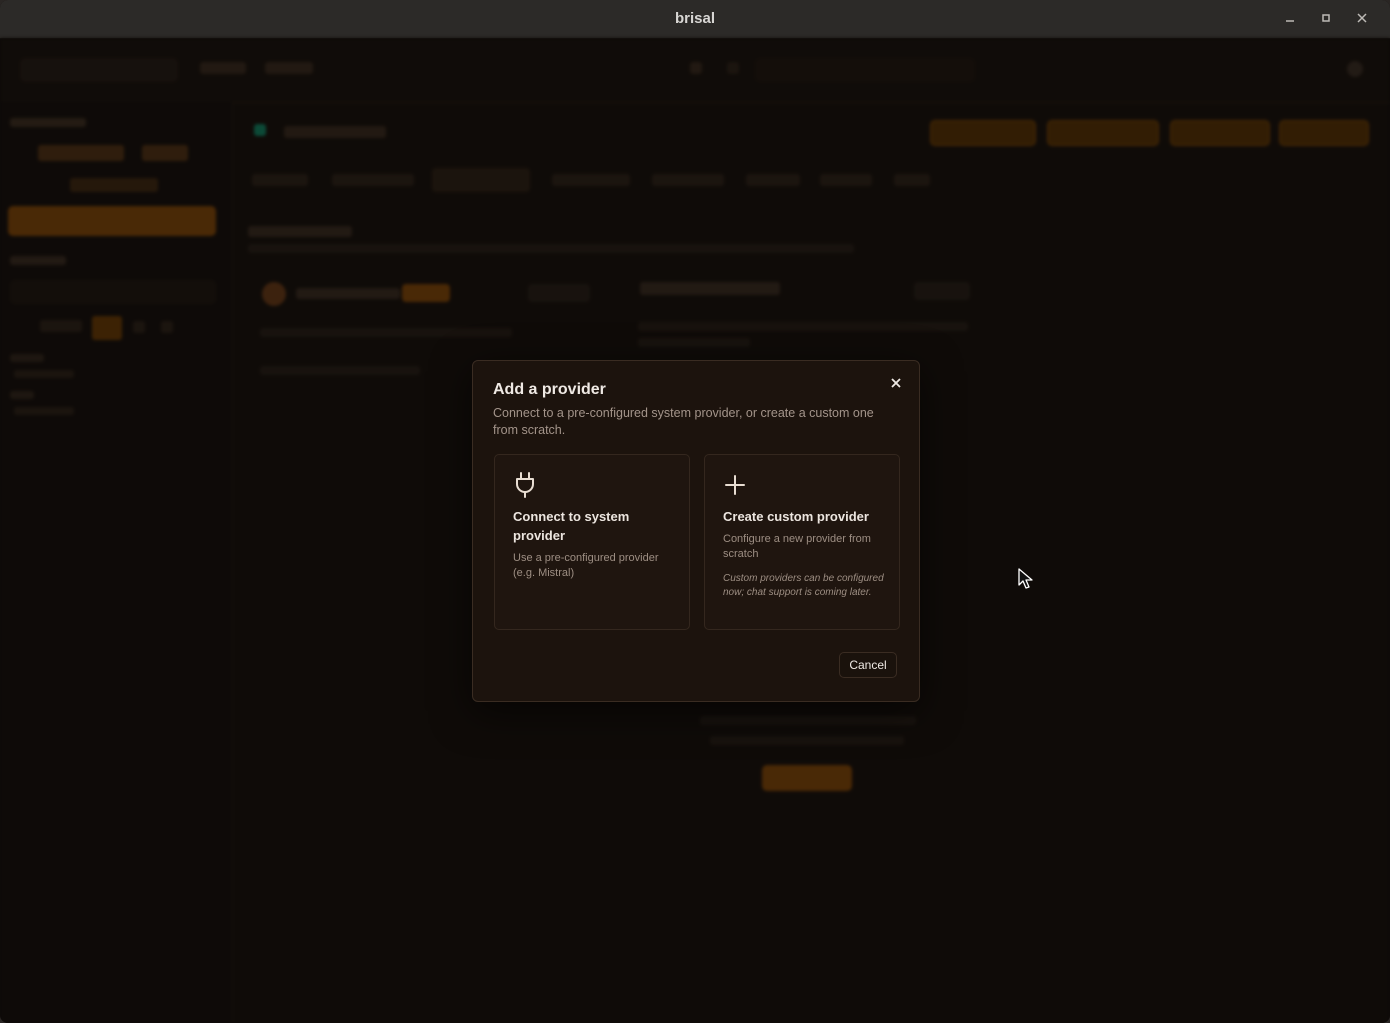  Describe the element at coordinates (1326, 19) in the screenshot. I see `maximize-icon` at that location.